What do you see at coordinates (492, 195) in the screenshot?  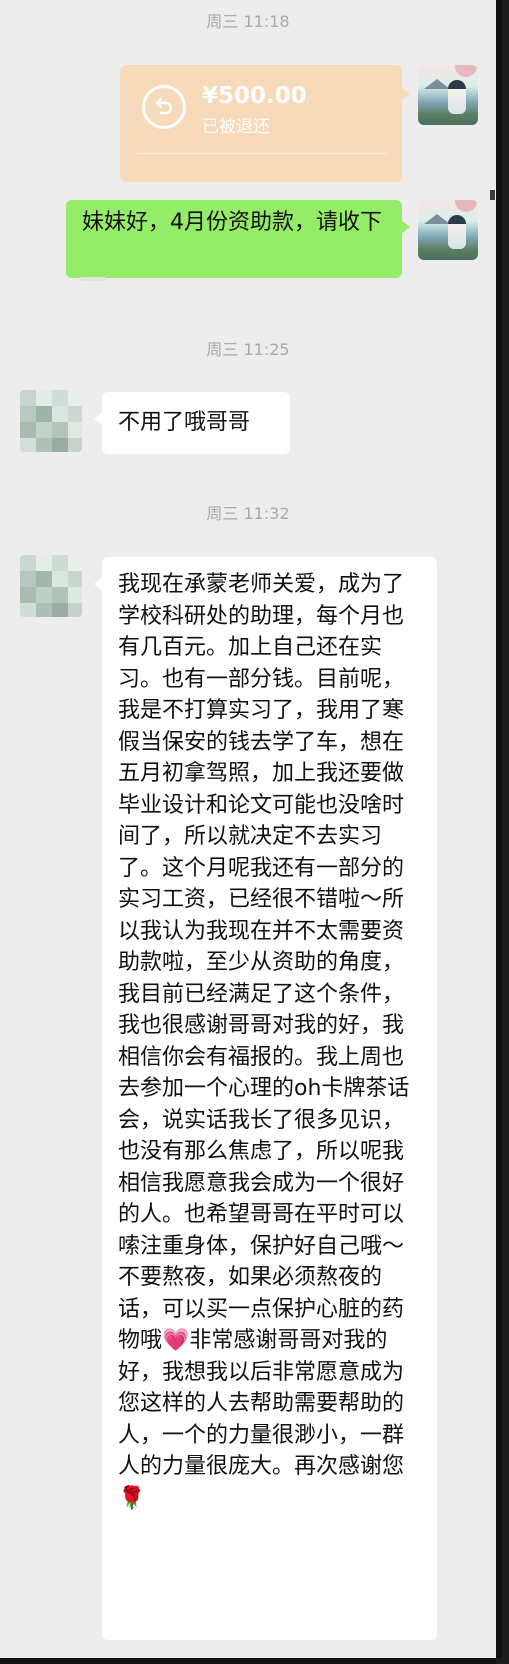 I see `scrollbar` at bounding box center [492, 195].